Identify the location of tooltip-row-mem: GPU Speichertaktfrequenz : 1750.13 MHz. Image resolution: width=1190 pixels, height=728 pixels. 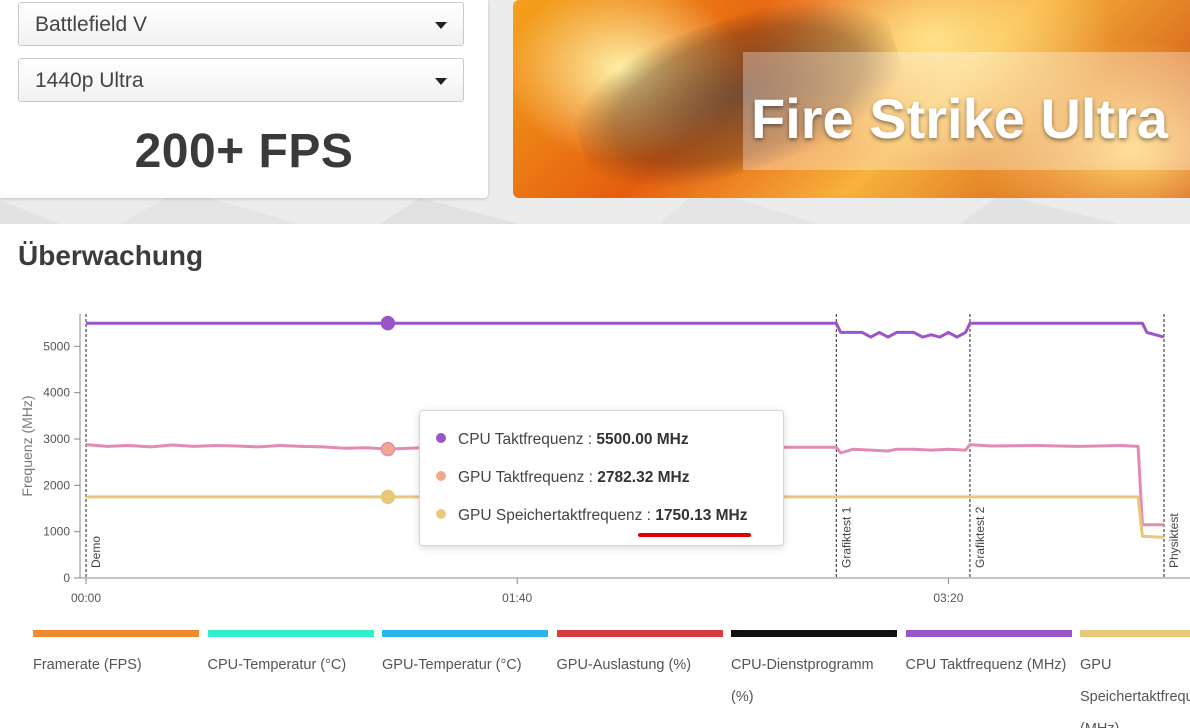
(592, 518).